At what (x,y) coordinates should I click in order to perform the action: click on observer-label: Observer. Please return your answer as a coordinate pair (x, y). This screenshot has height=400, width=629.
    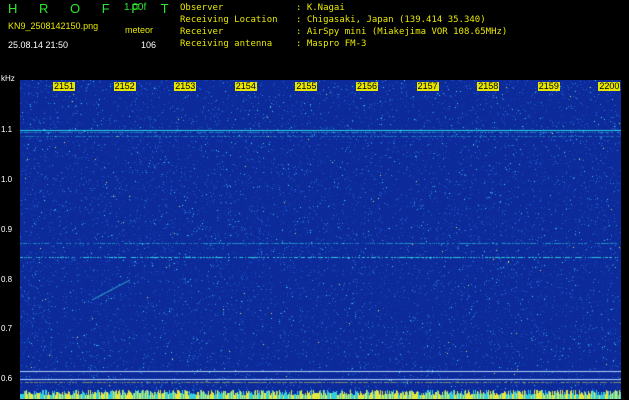
    Looking at the image, I should click on (202, 8).